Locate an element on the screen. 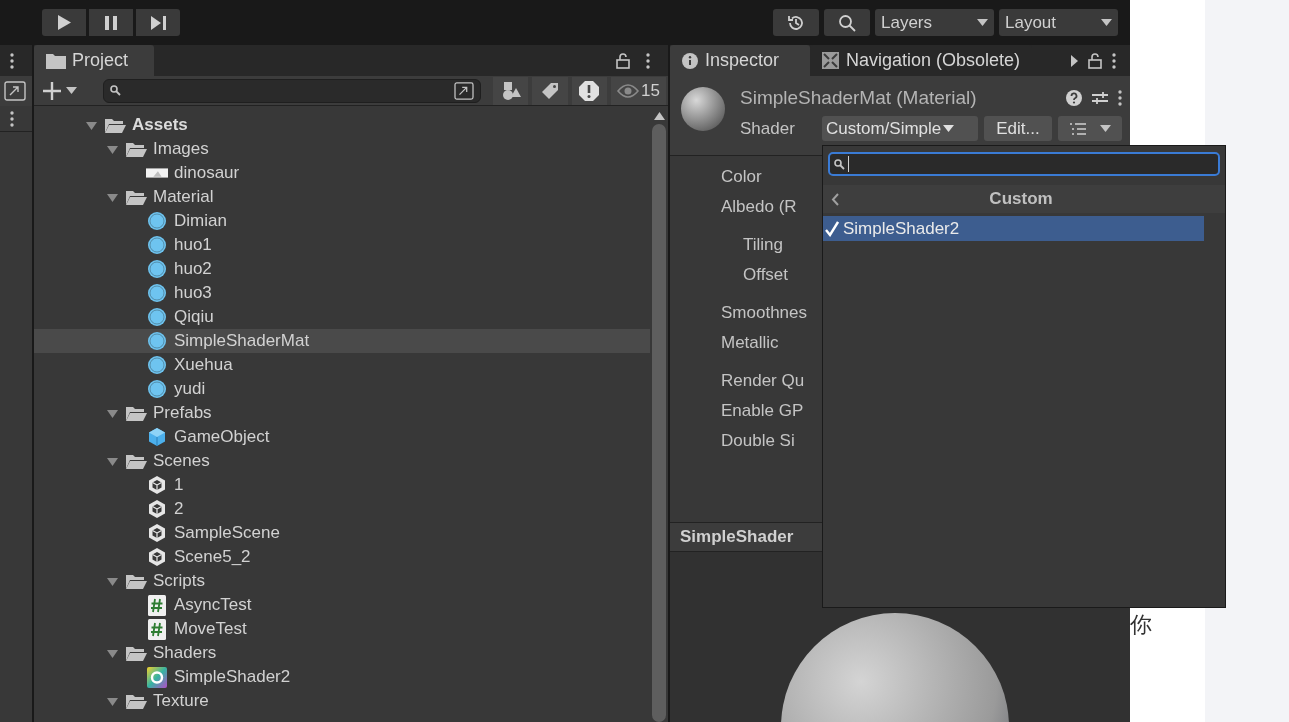  item-label: AsyncTest is located at coordinates (213, 605).